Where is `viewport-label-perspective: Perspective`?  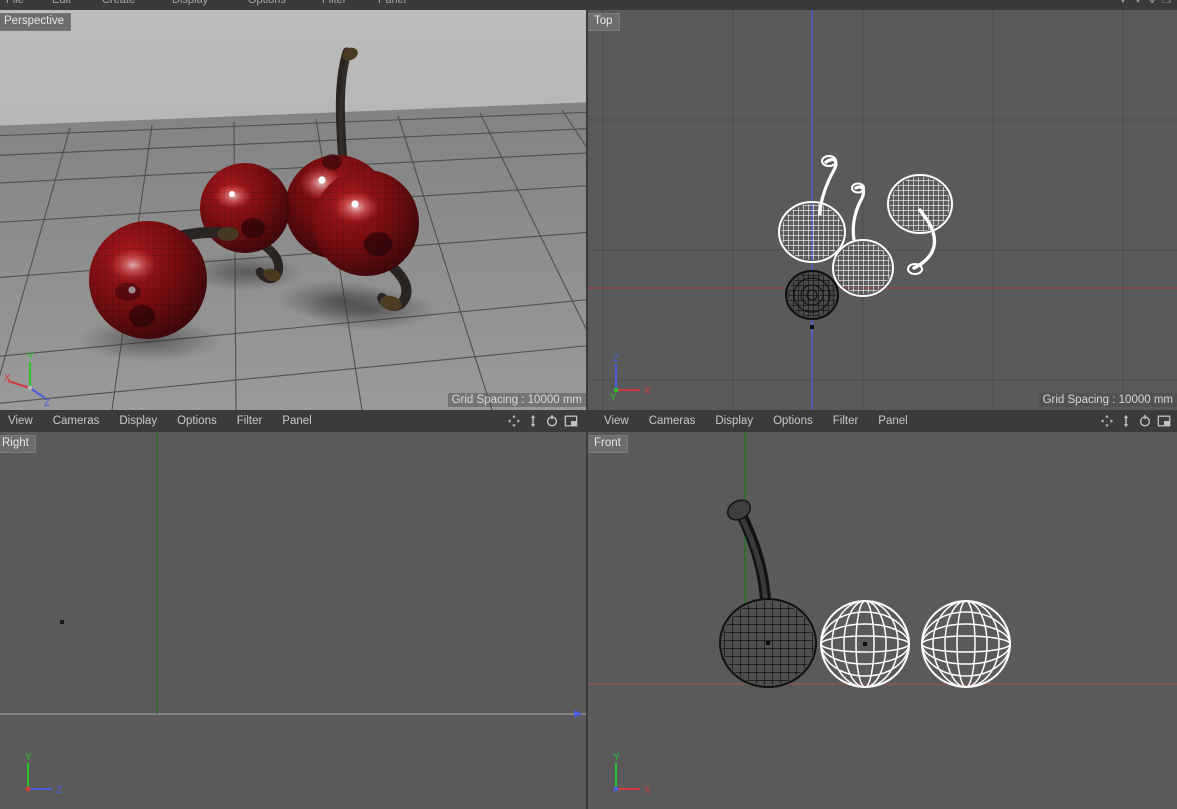 viewport-label-perspective: Perspective is located at coordinates (36, 22).